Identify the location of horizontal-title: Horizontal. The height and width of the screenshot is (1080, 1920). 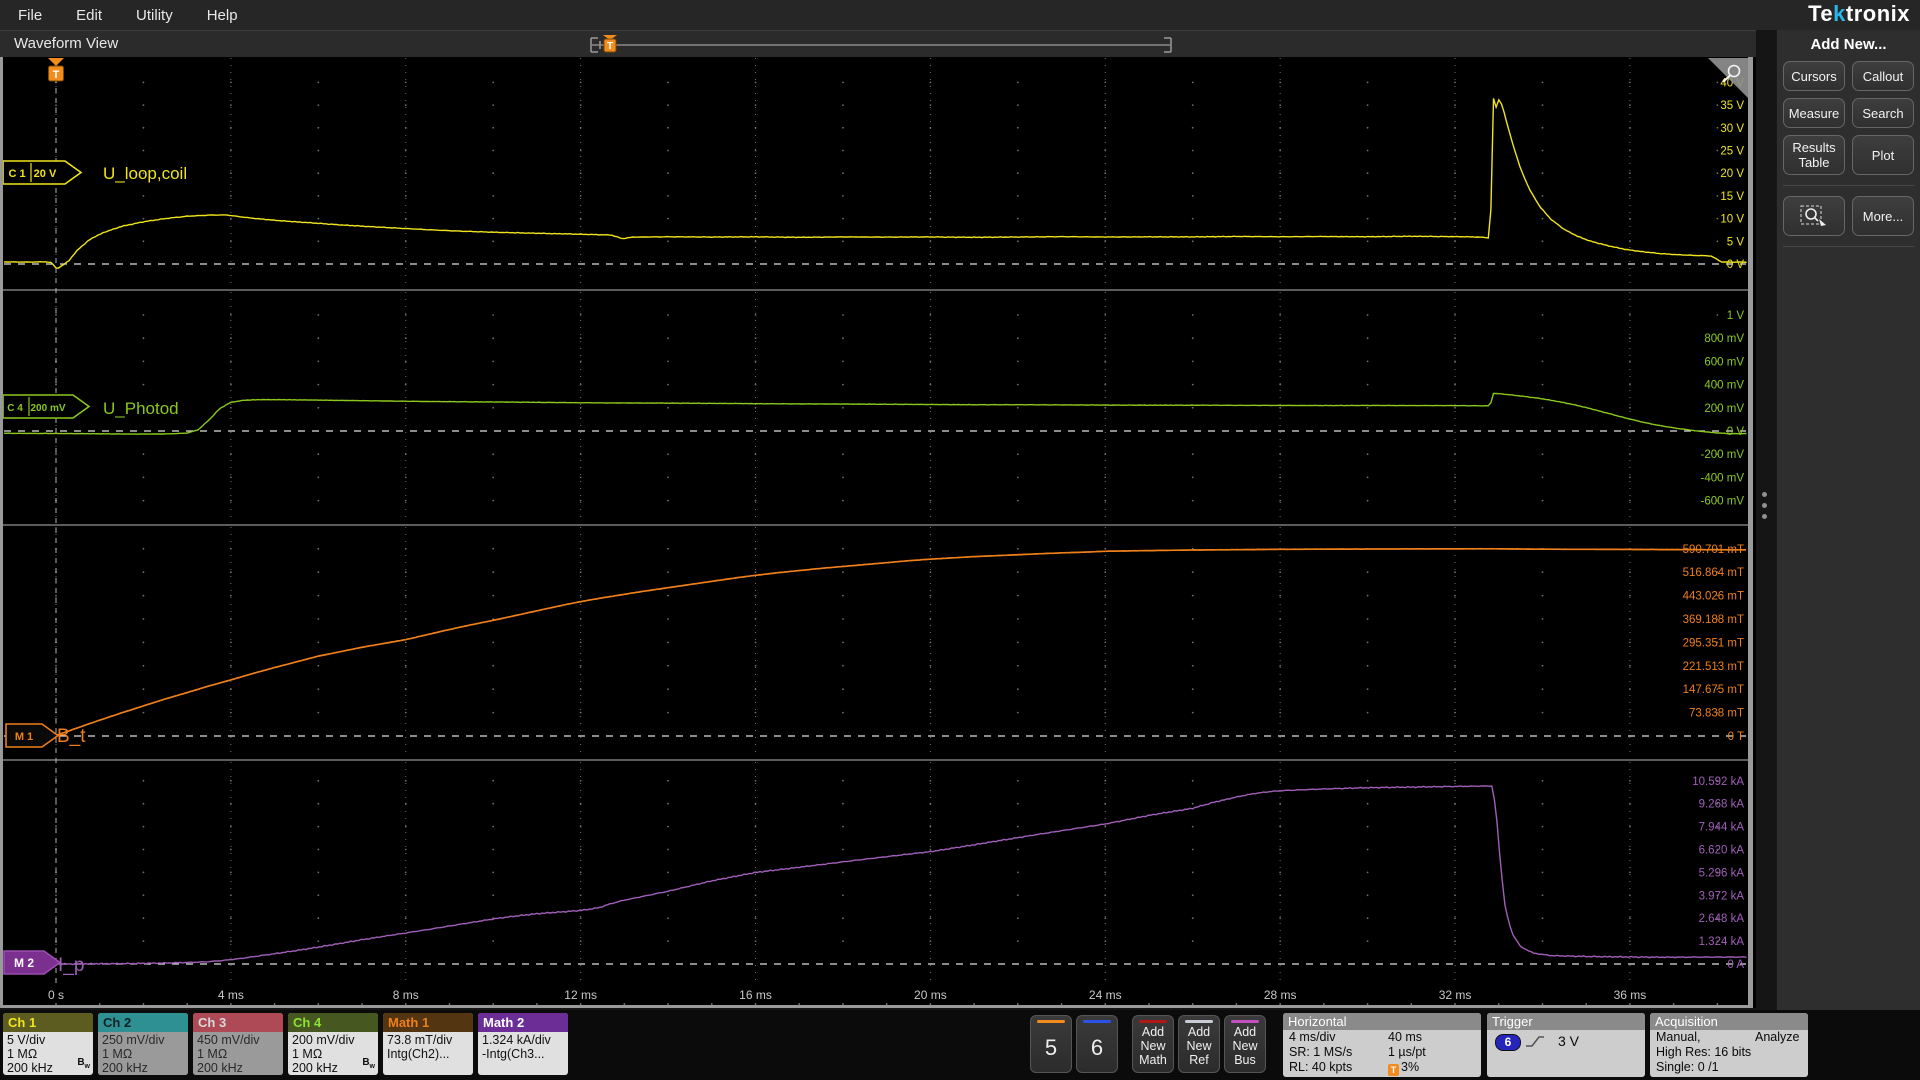
(1382, 1021).